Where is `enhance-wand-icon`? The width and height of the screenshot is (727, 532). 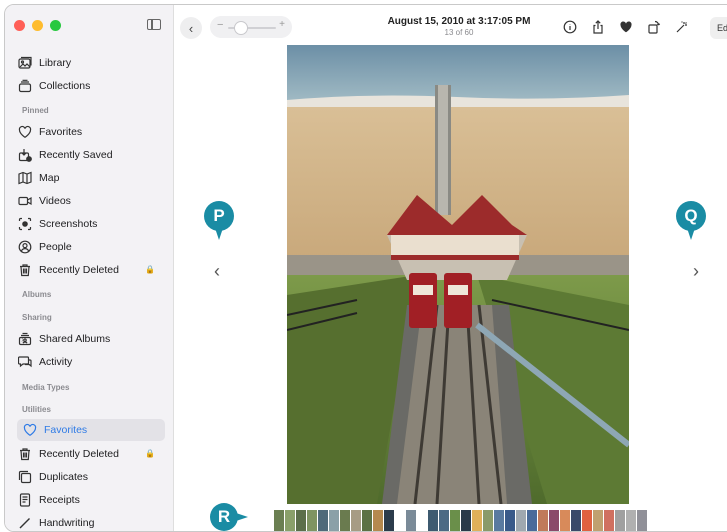
enhance-wand-icon is located at coordinates (682, 27).